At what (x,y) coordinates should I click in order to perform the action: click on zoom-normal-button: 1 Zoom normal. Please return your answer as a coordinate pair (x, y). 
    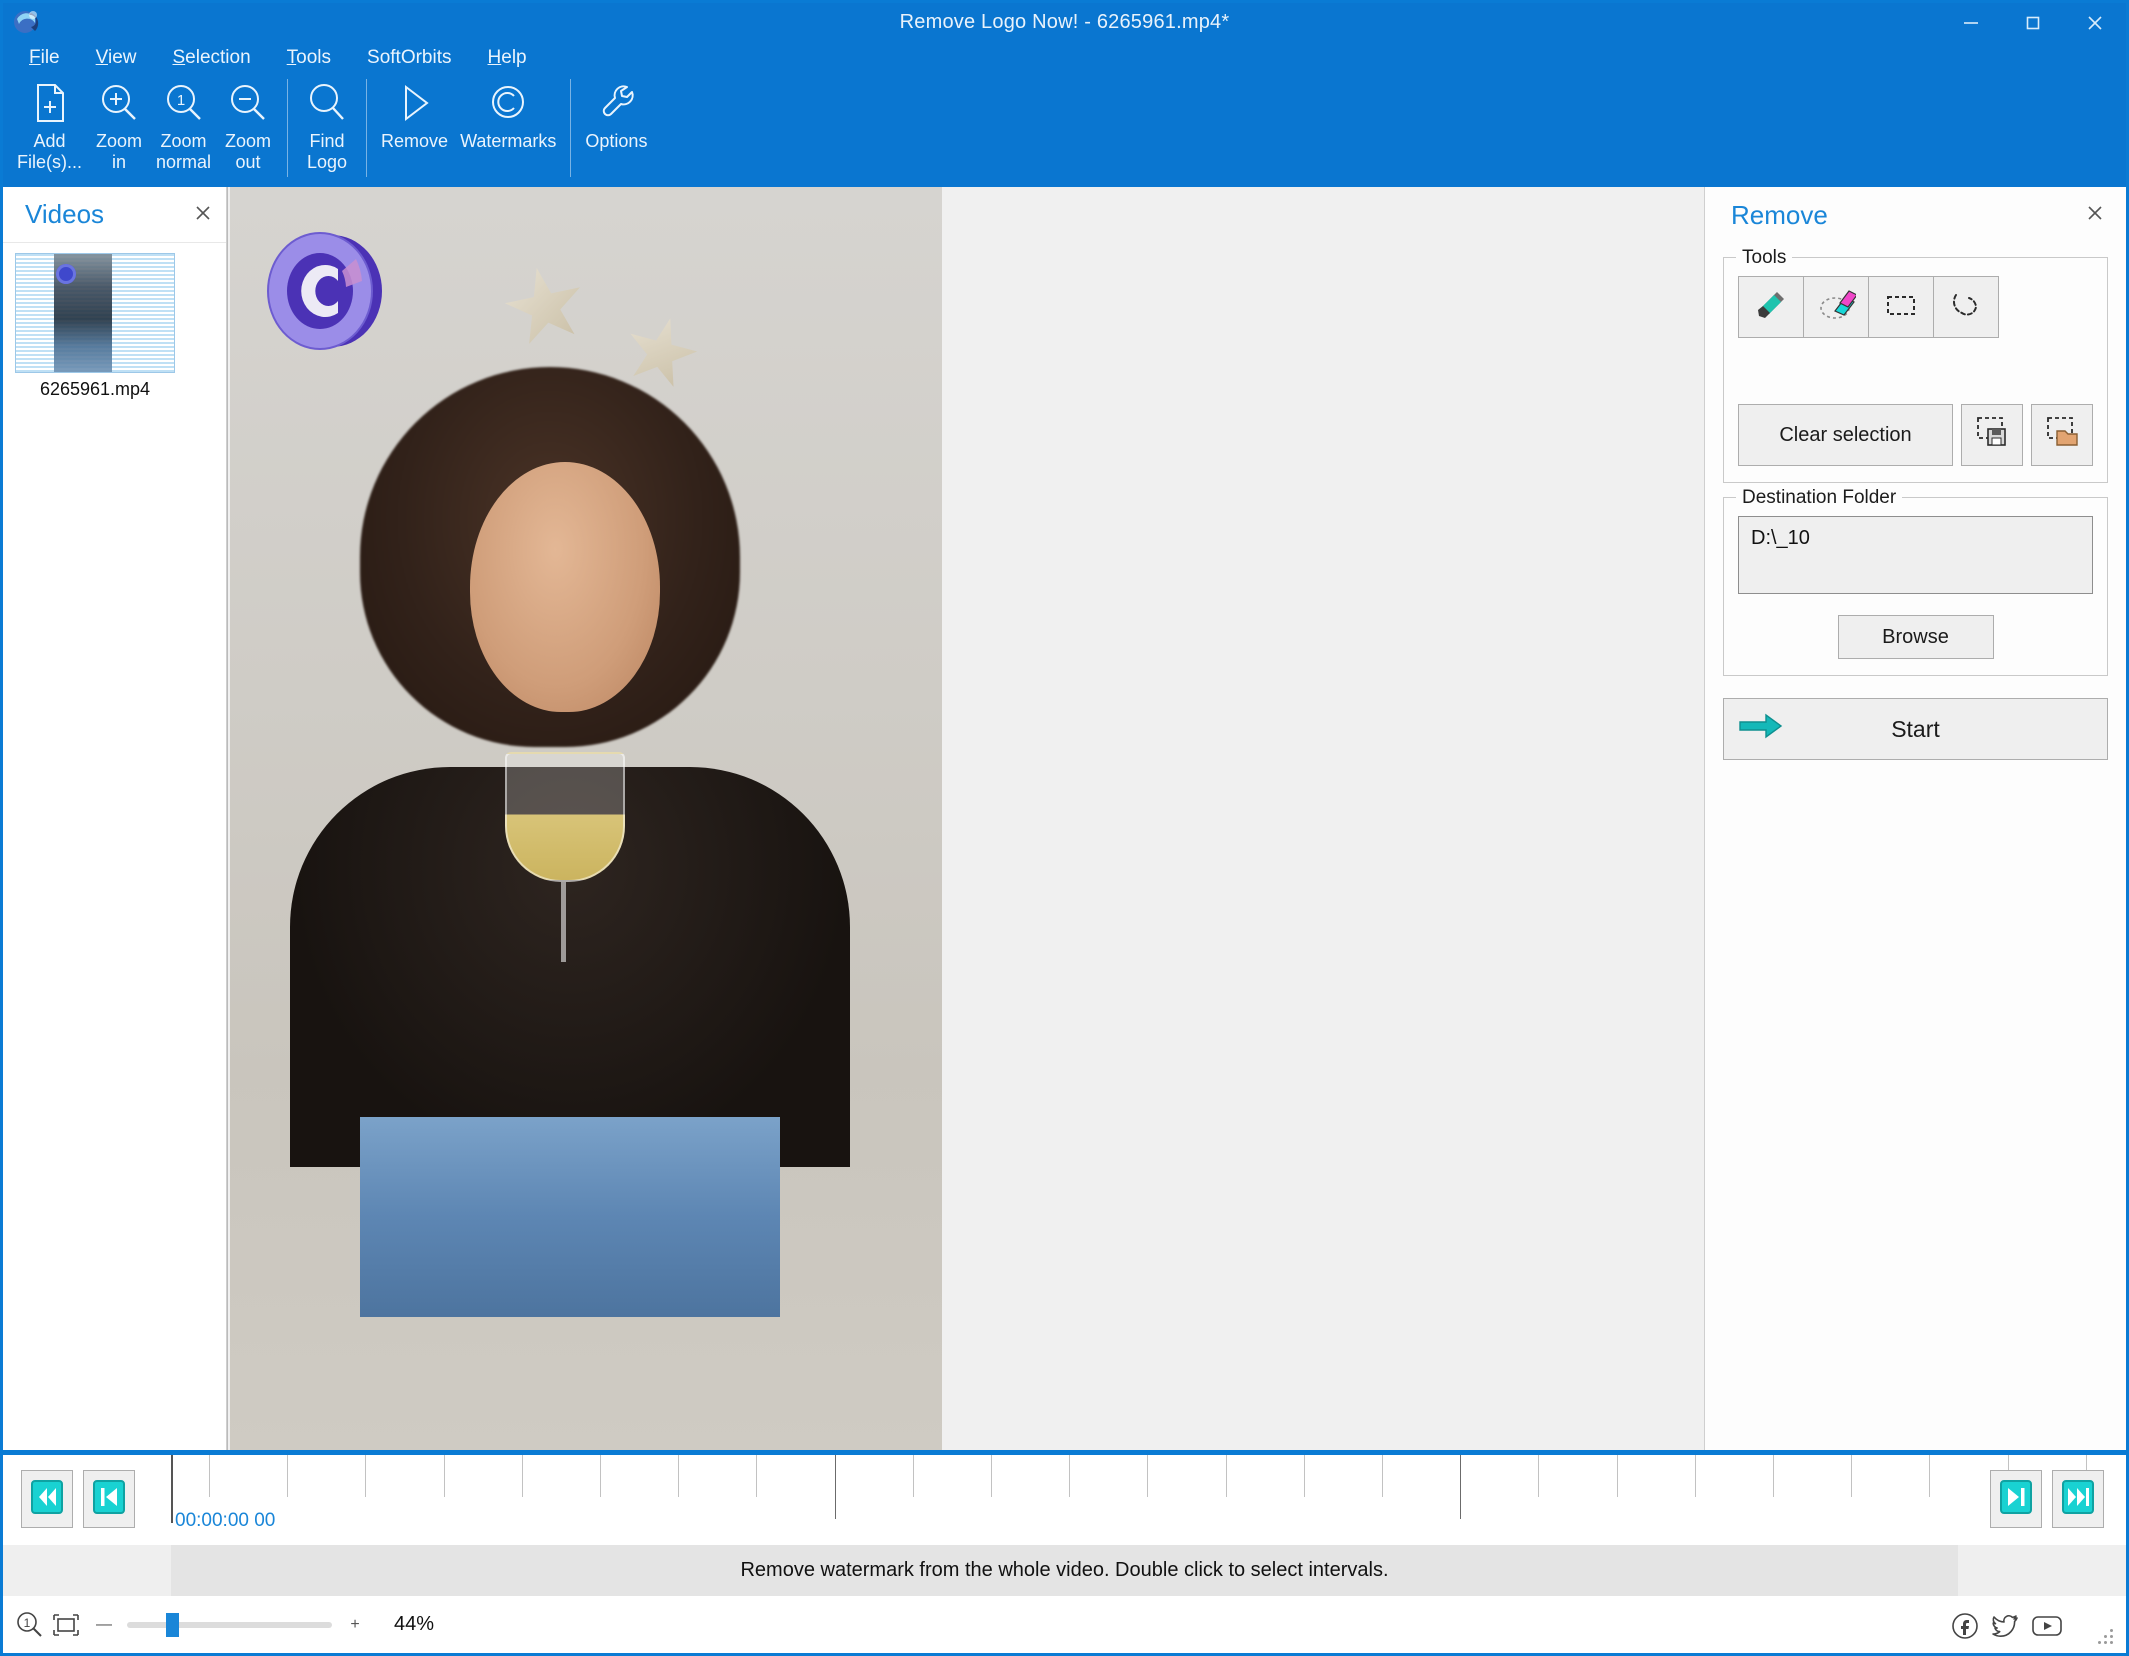
    Looking at the image, I should click on (183, 123).